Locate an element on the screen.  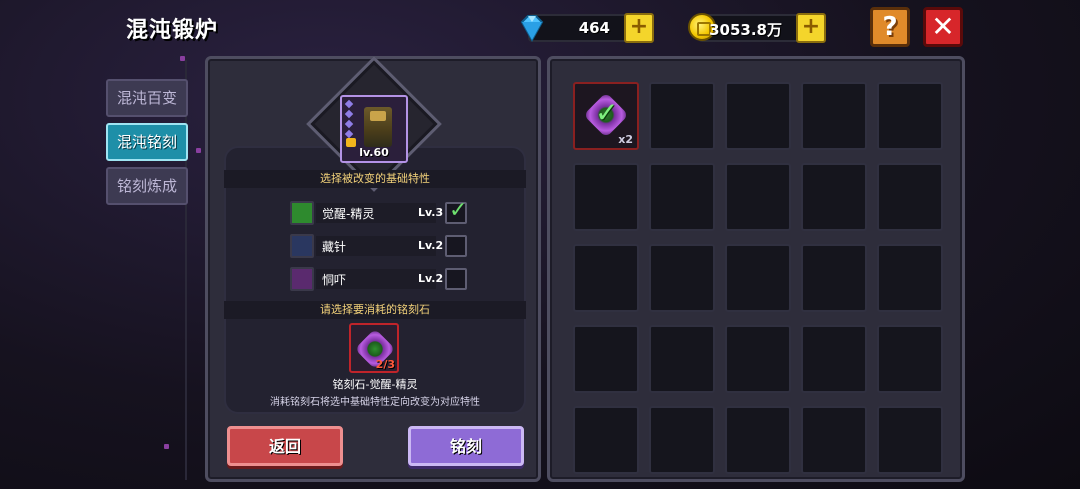
trait-name: 恫吓 is located at coordinates (334, 280).